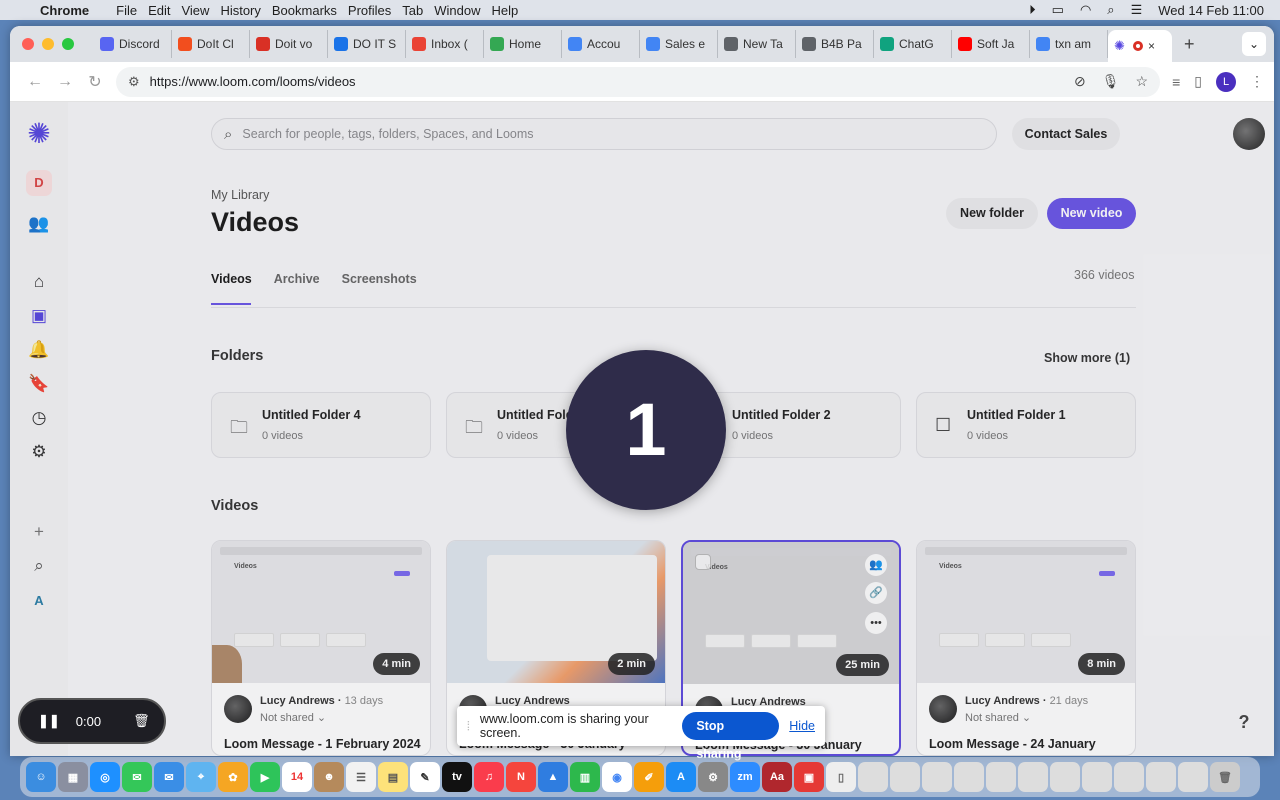 The height and width of the screenshot is (800, 1280). Describe the element at coordinates (289, 44) in the screenshot. I see `browser-tab: Doit vo` at that location.